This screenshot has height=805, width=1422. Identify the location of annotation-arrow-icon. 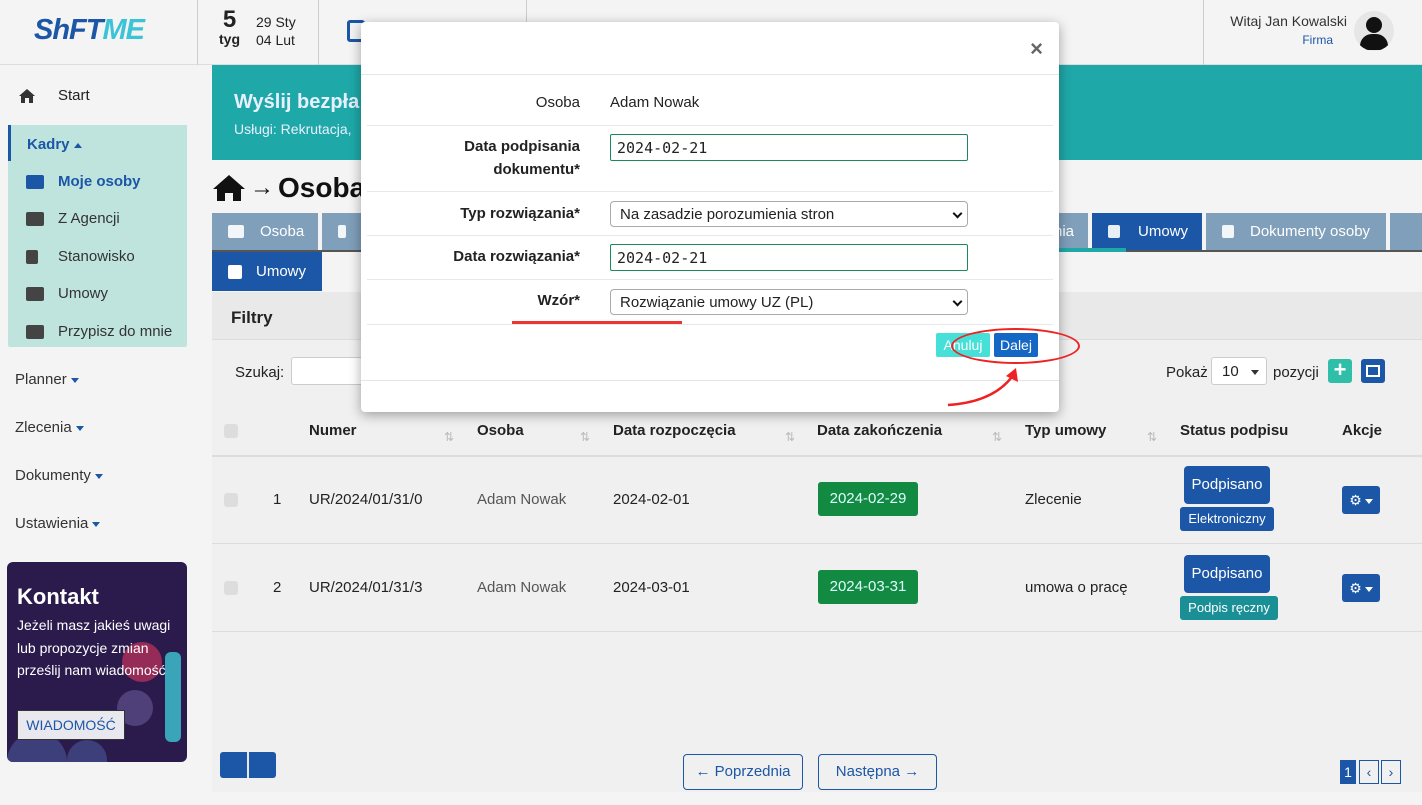
(982, 387).